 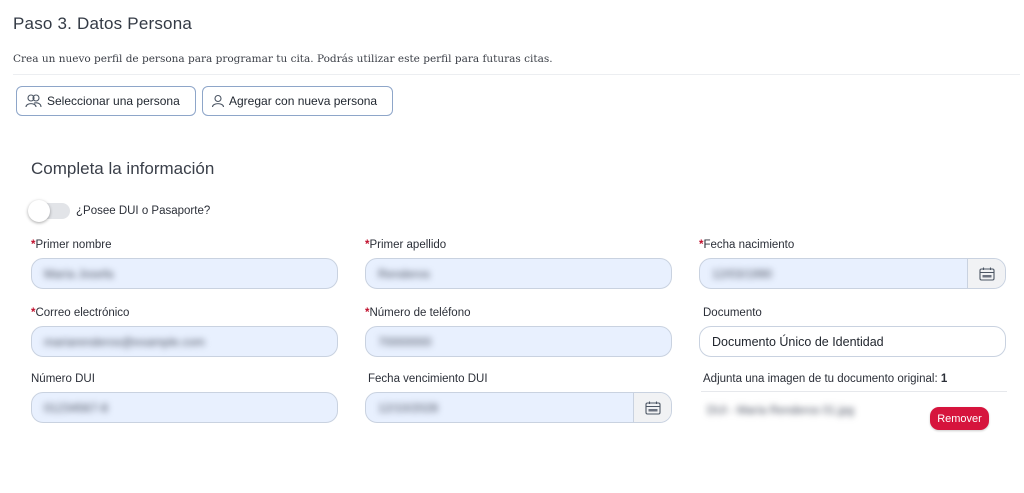 I want to click on phone-label: *Número de teléfono, so click(x=418, y=313).